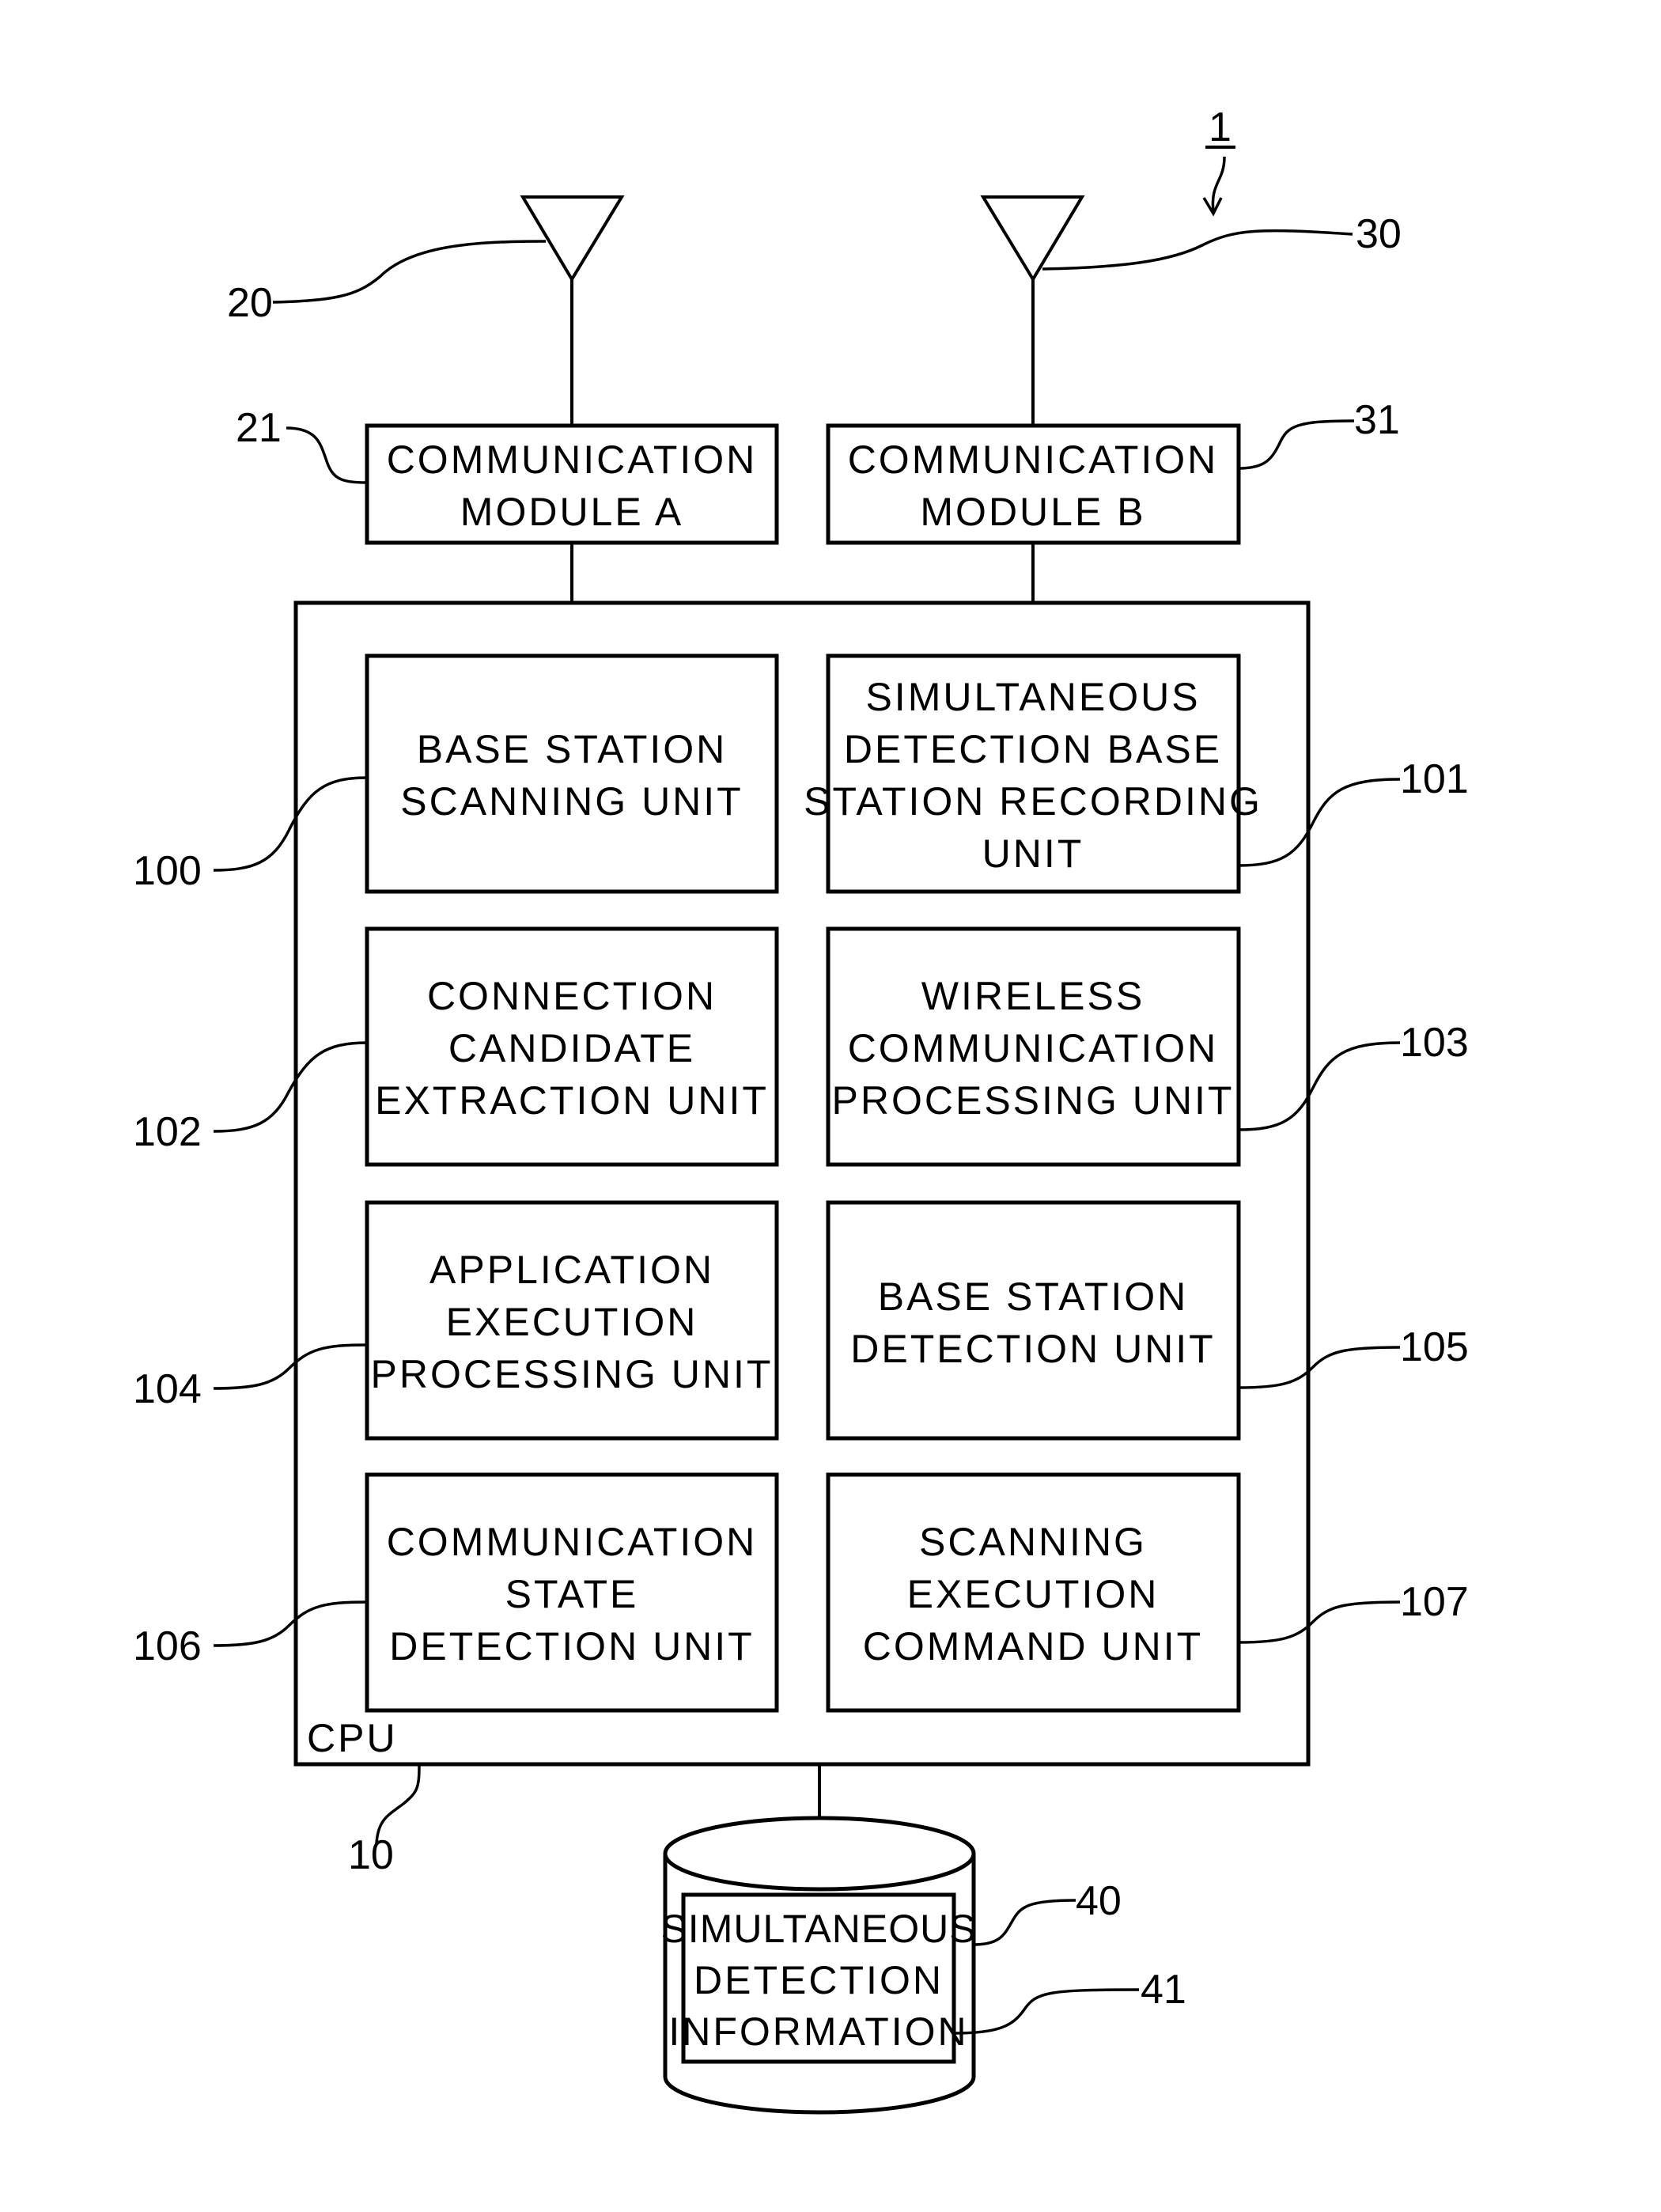 The height and width of the screenshot is (2212, 1661). I want to click on communication-module-a: COMMUNICATION MODULE A 21, so click(508, 504).